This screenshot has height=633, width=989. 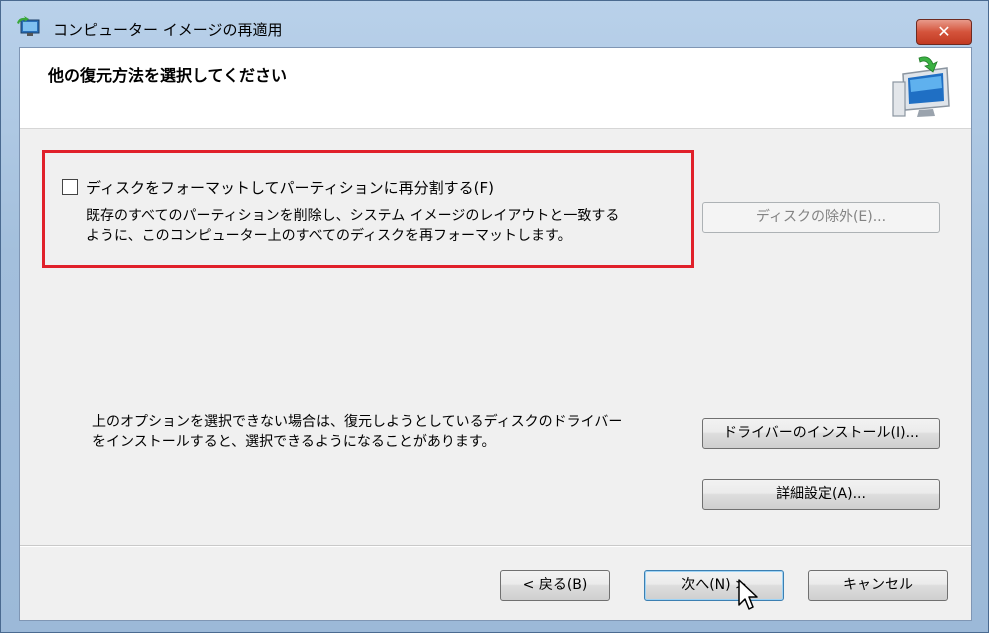 I want to click on footer-divider, so click(x=495, y=546).